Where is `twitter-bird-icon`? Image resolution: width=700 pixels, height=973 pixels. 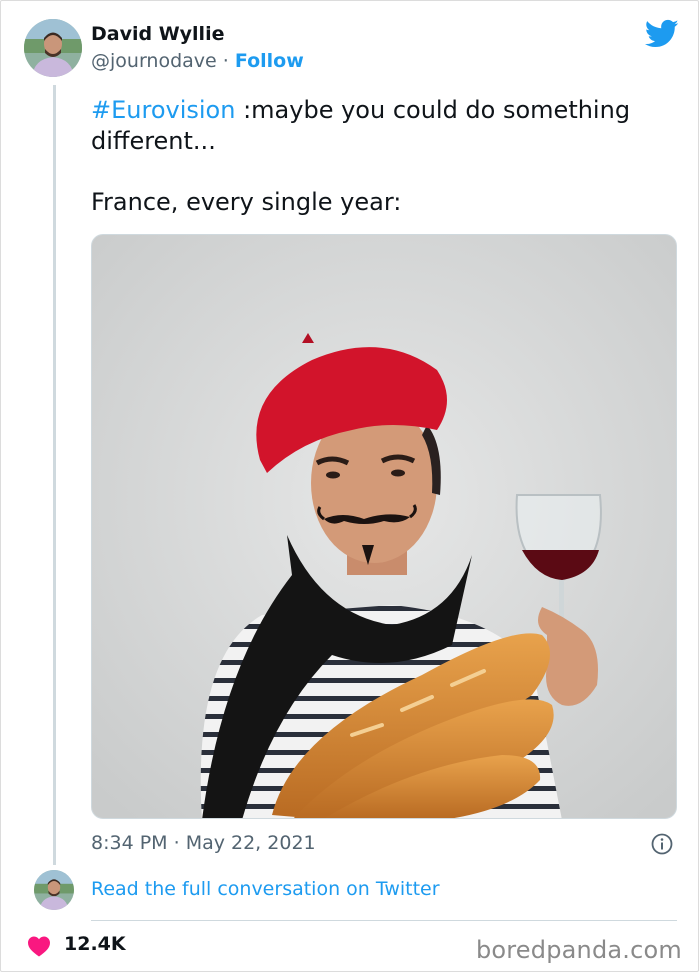 twitter-bird-icon is located at coordinates (662, 34).